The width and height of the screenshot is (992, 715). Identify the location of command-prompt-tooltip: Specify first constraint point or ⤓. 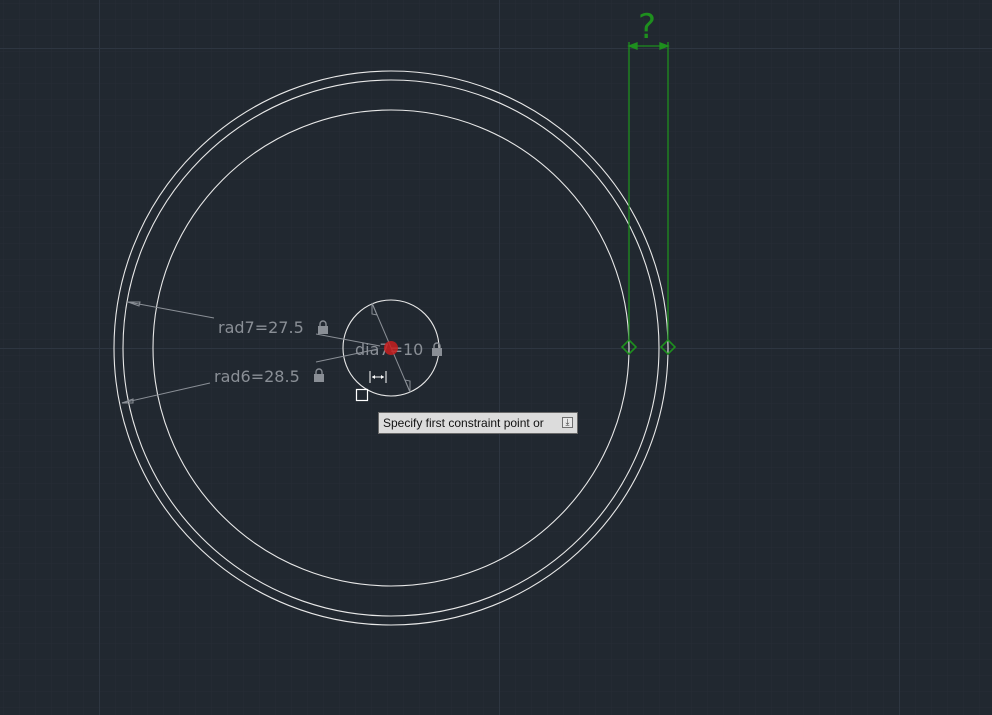
(478, 423).